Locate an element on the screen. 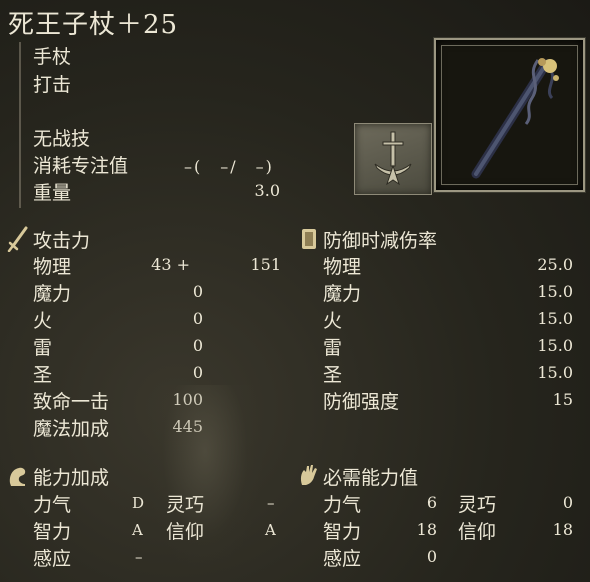 The image size is (590, 582). def-magic-value: 15.0 is located at coordinates (555, 291).